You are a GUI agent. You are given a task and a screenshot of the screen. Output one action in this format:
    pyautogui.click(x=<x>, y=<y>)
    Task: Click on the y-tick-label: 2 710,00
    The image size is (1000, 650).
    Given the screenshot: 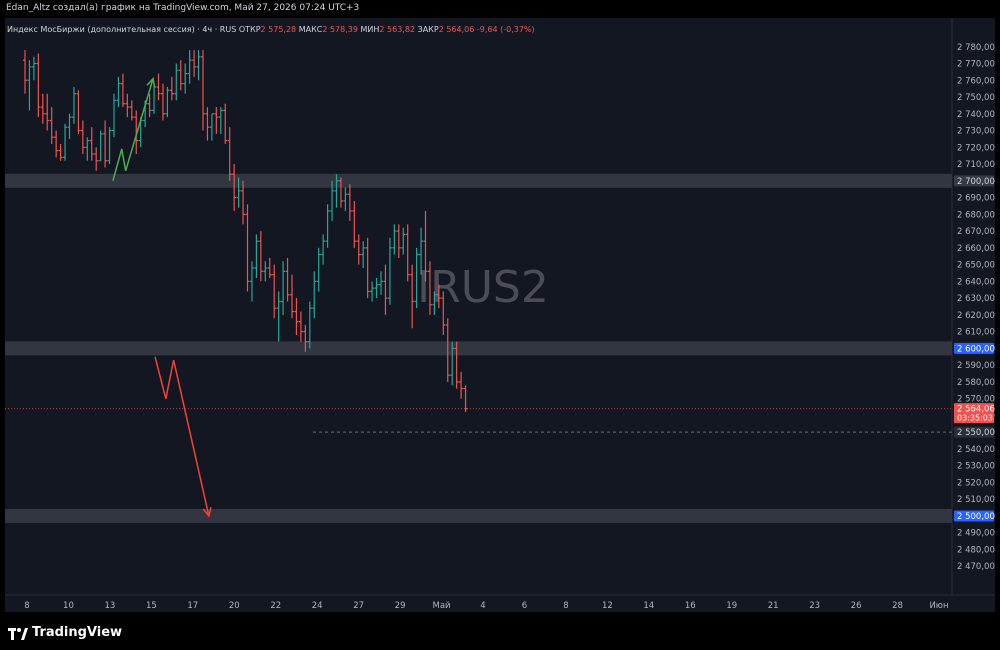 What is the action you would take?
    pyautogui.click(x=976, y=165)
    